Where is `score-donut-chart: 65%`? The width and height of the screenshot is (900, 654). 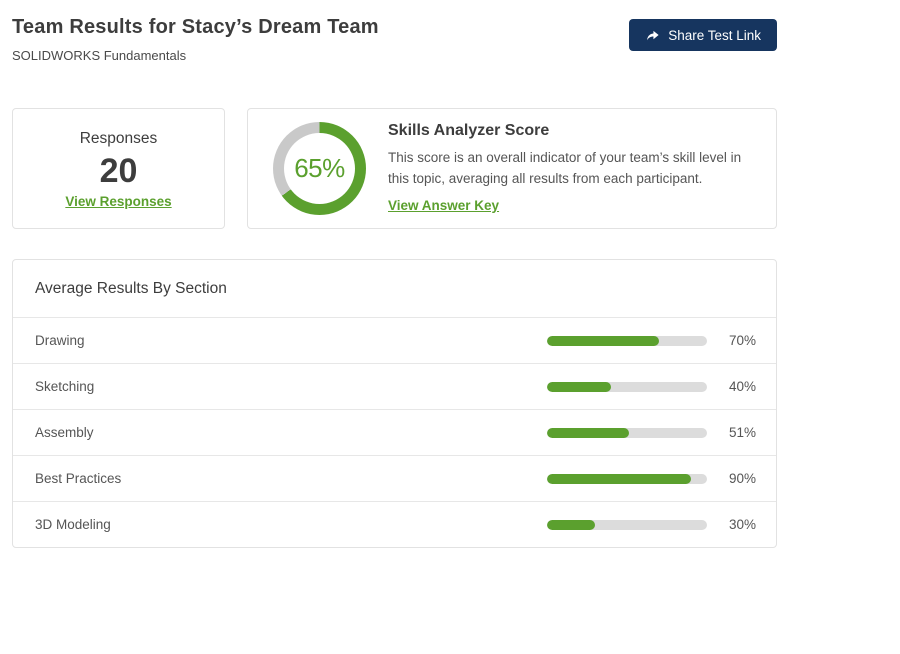 score-donut-chart: 65% is located at coordinates (319, 168).